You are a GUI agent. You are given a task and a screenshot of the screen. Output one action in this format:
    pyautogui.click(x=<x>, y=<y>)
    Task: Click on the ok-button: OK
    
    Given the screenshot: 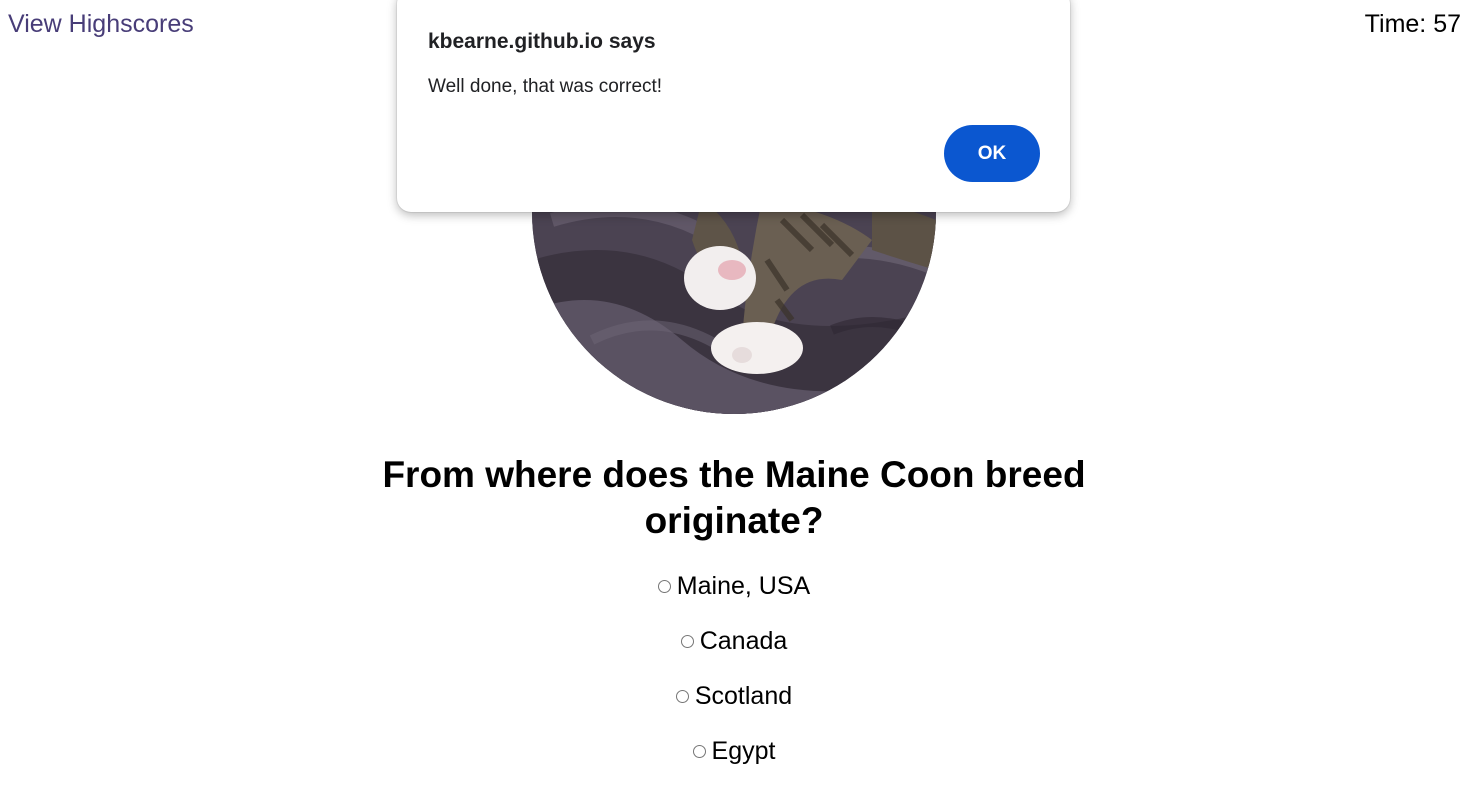 What is the action you would take?
    pyautogui.click(x=992, y=153)
    